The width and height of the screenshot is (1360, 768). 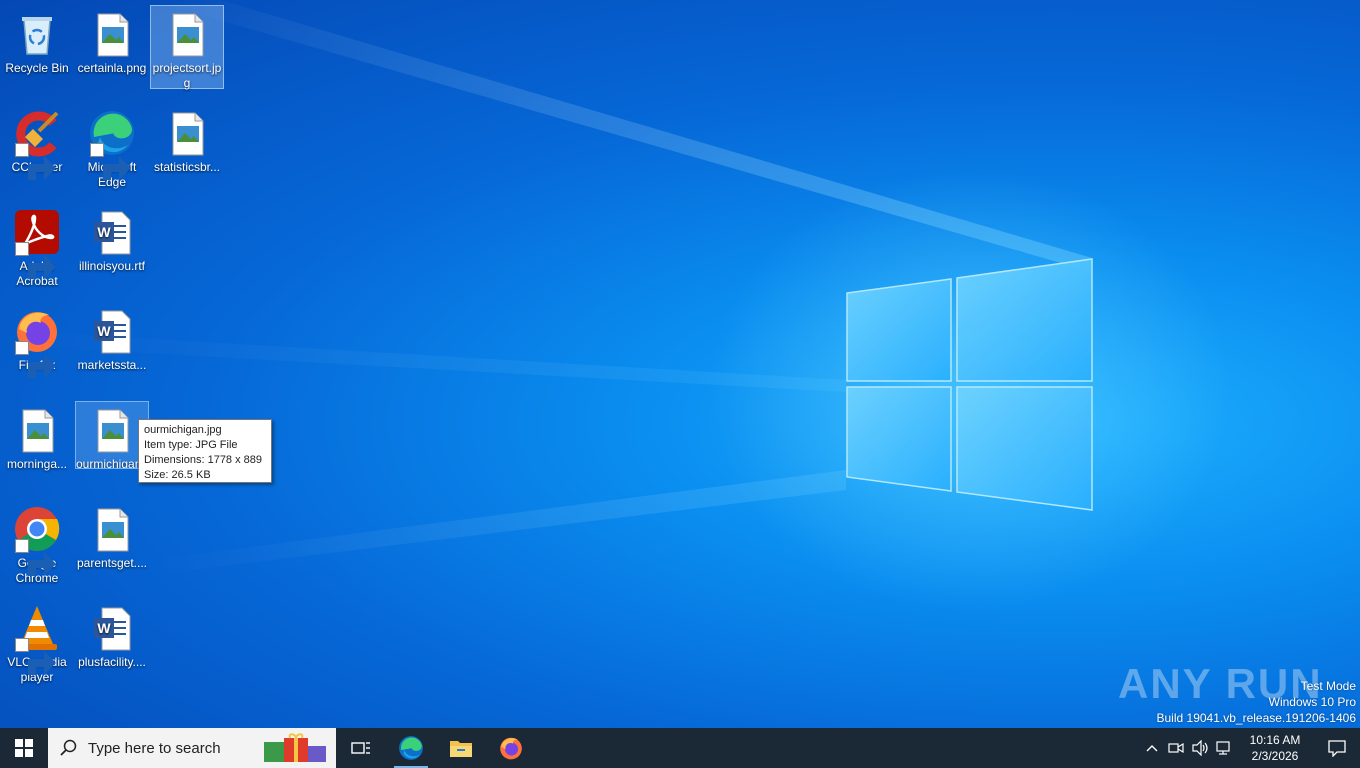 What do you see at coordinates (112, 266) in the screenshot?
I see `desktop-icon-label: illinoisyou.rtf` at bounding box center [112, 266].